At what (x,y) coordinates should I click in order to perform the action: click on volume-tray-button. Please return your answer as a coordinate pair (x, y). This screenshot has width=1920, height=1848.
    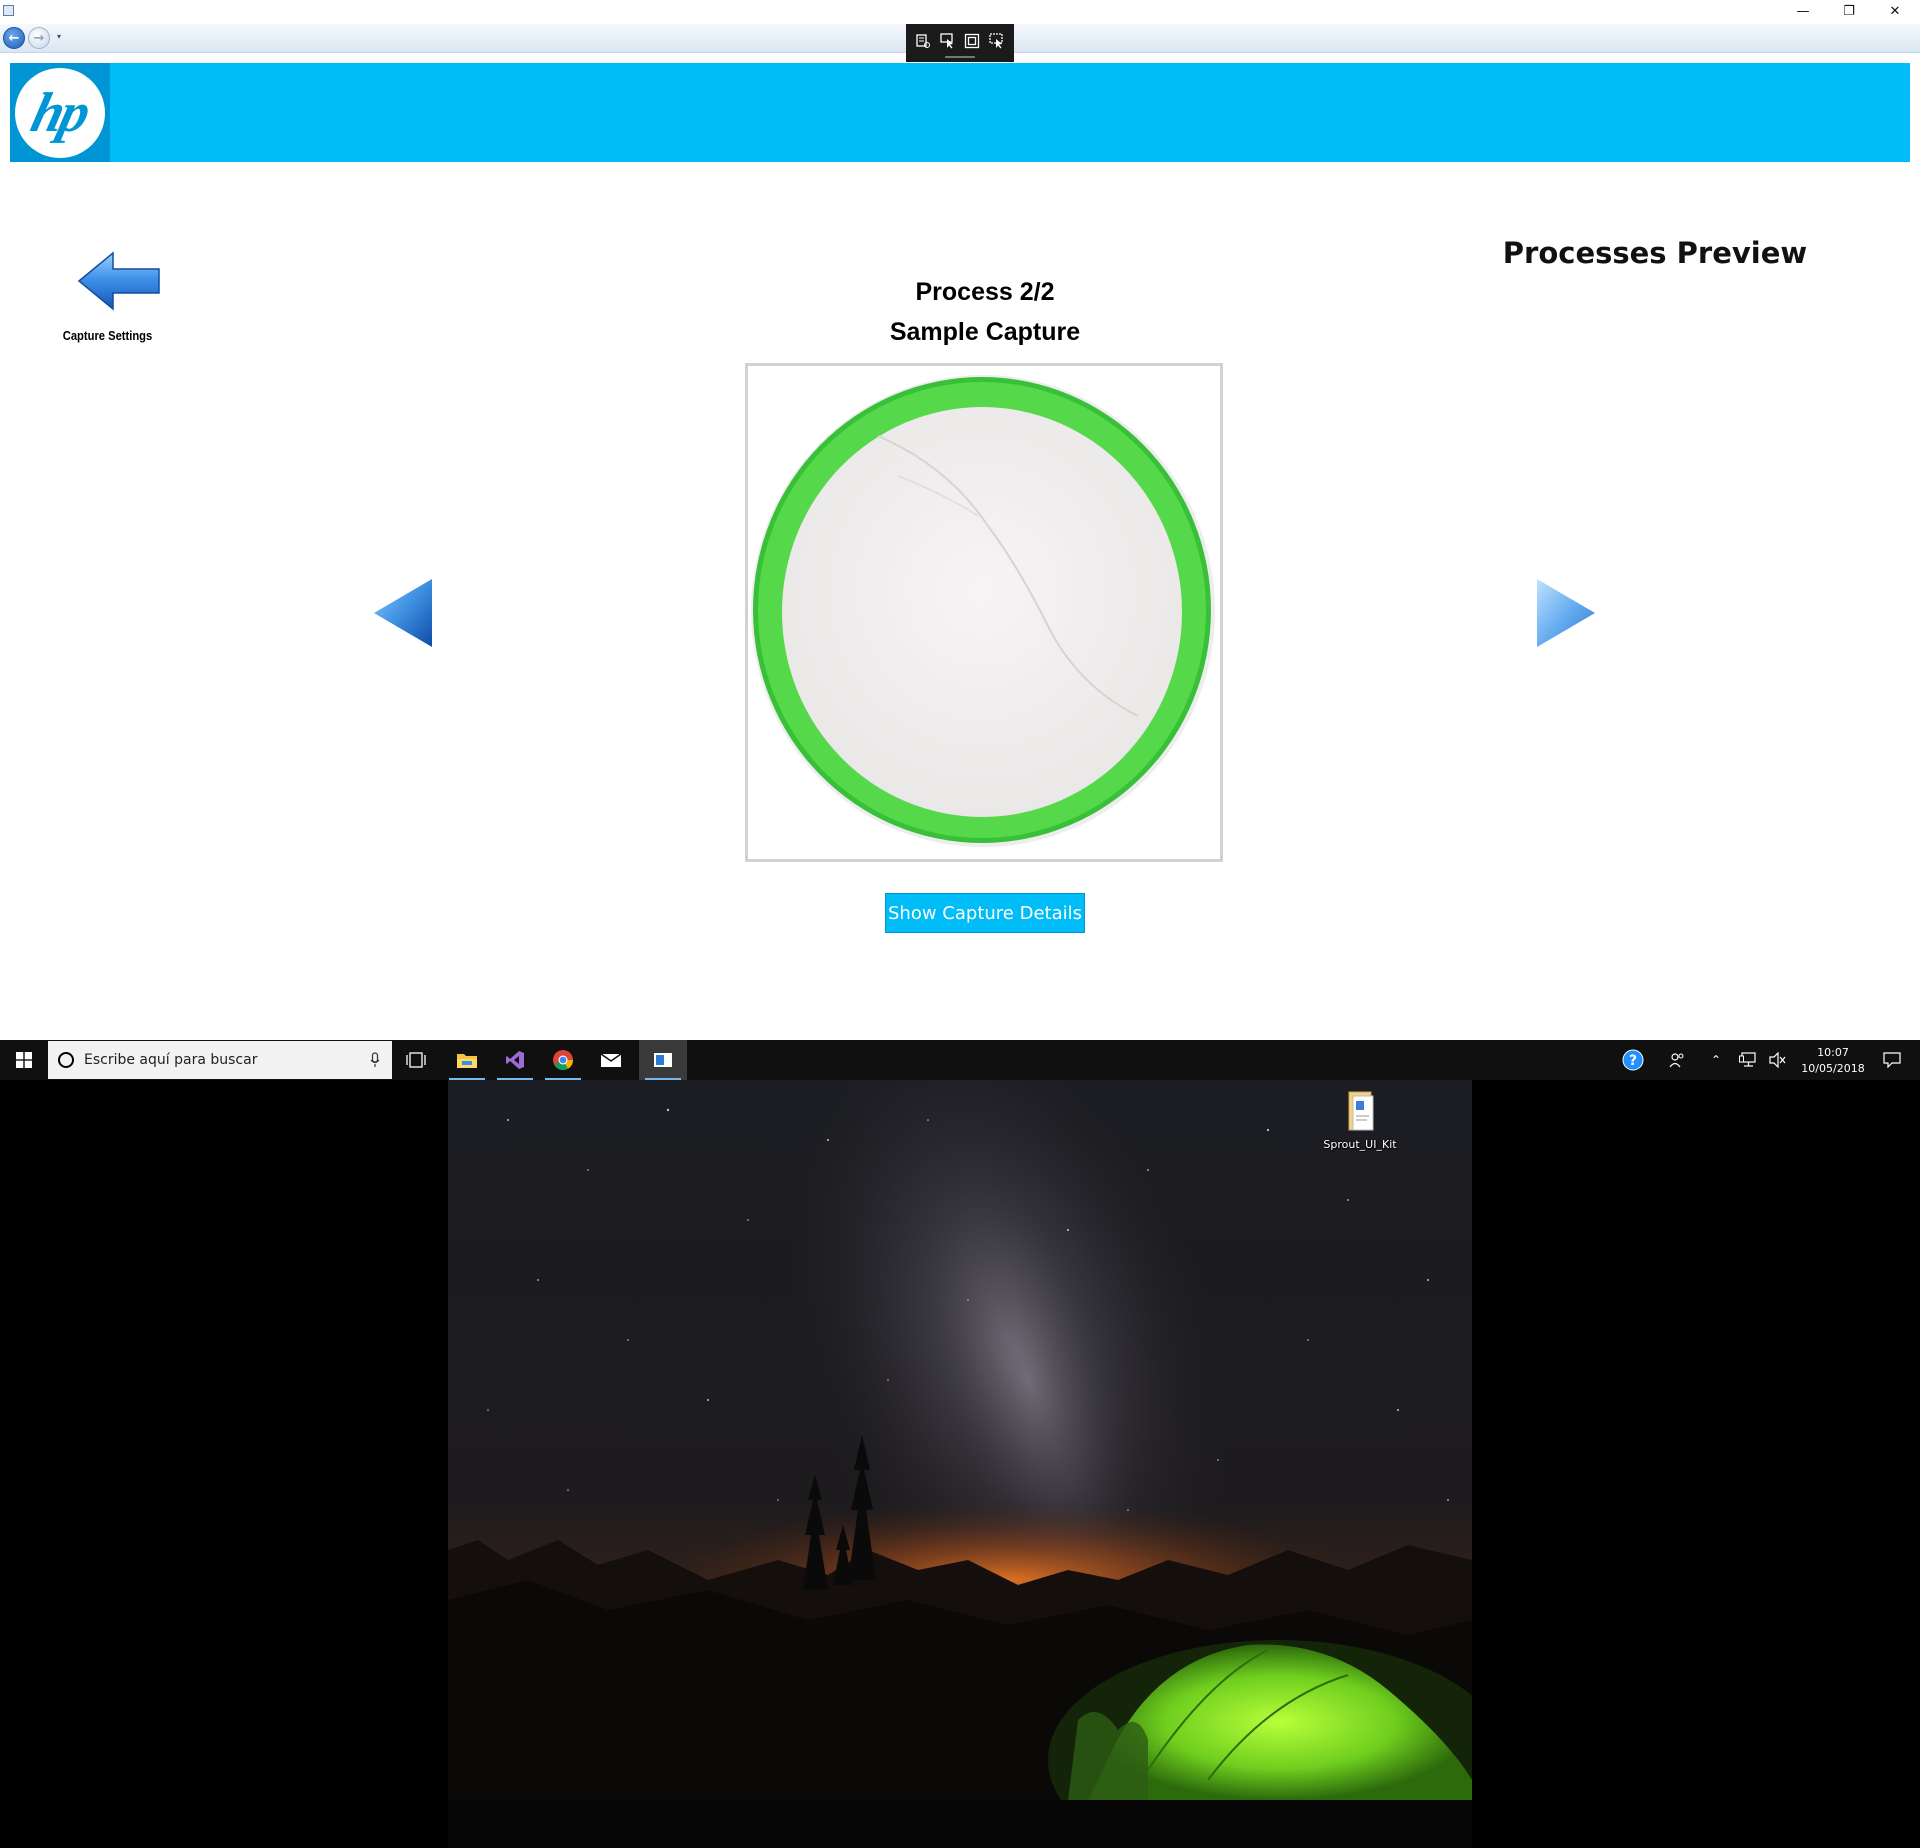
    Looking at the image, I should click on (1778, 1060).